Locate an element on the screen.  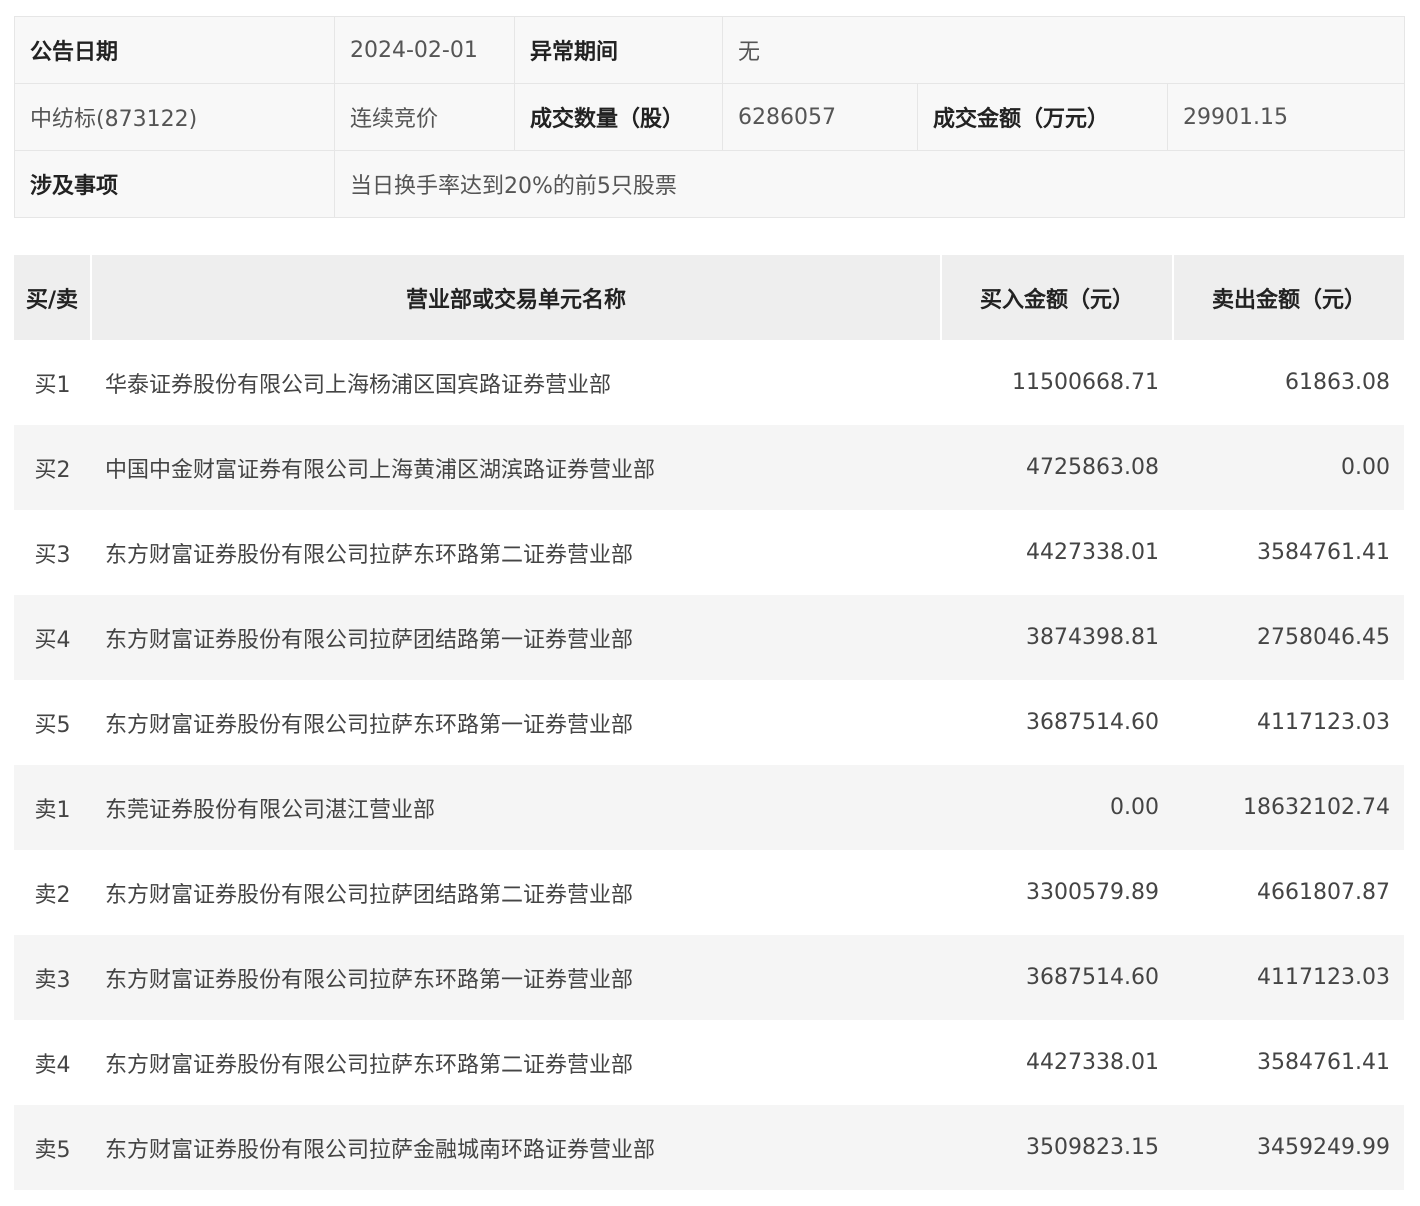
stock-name: 中纺标(873122) is located at coordinates (174, 117).